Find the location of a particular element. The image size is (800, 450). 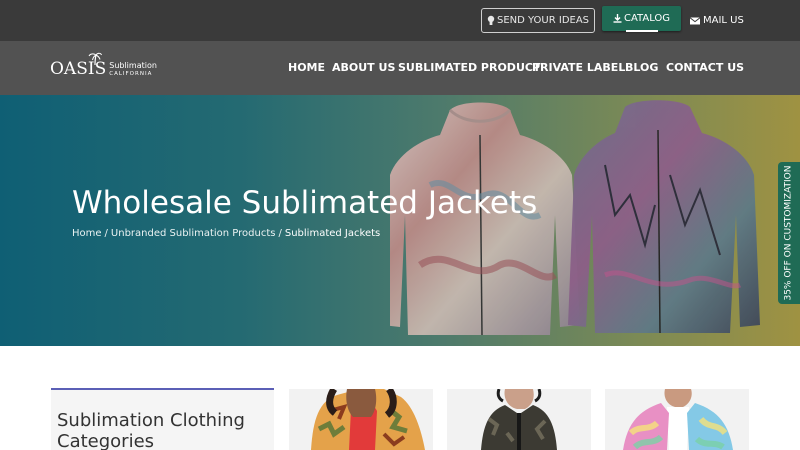

catalog-button: CATALOG is located at coordinates (641, 19).